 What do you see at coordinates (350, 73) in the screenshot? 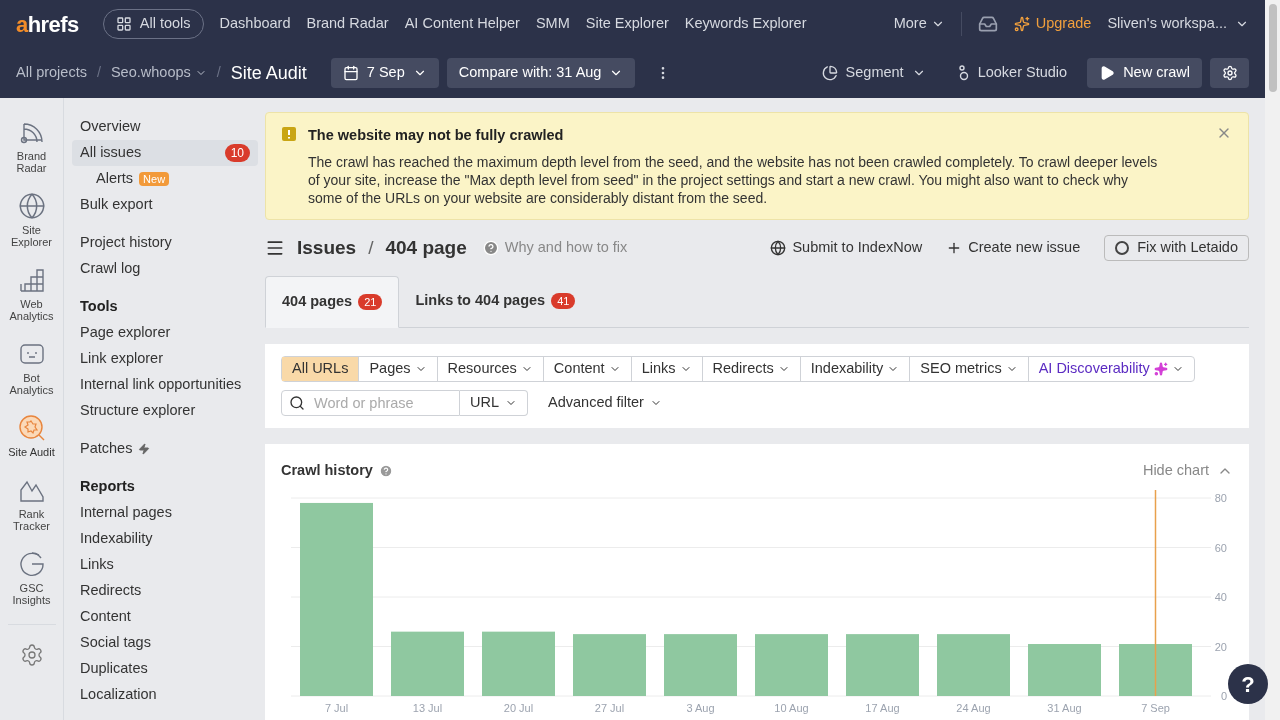
I see `calendar-icon` at bounding box center [350, 73].